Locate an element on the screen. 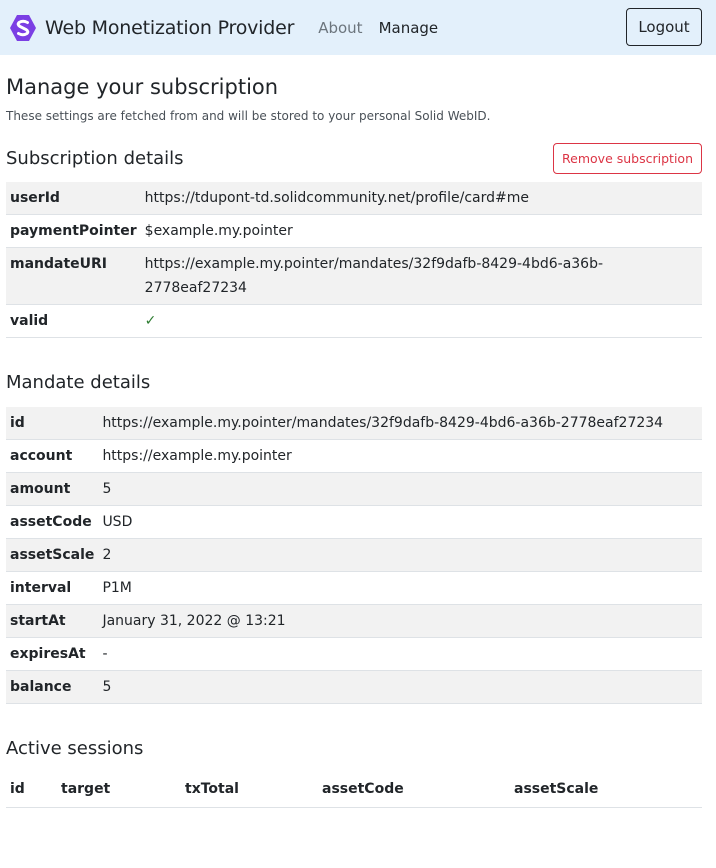 This screenshot has width=716, height=868. table-row: interval P1M is located at coordinates (354, 588).